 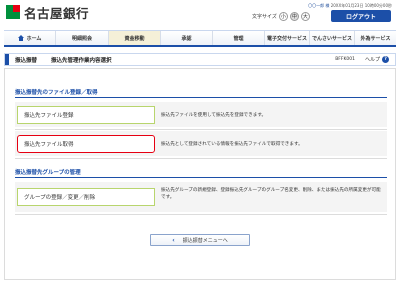 I want to click on logout-button: ログアウト, so click(x=361, y=16).